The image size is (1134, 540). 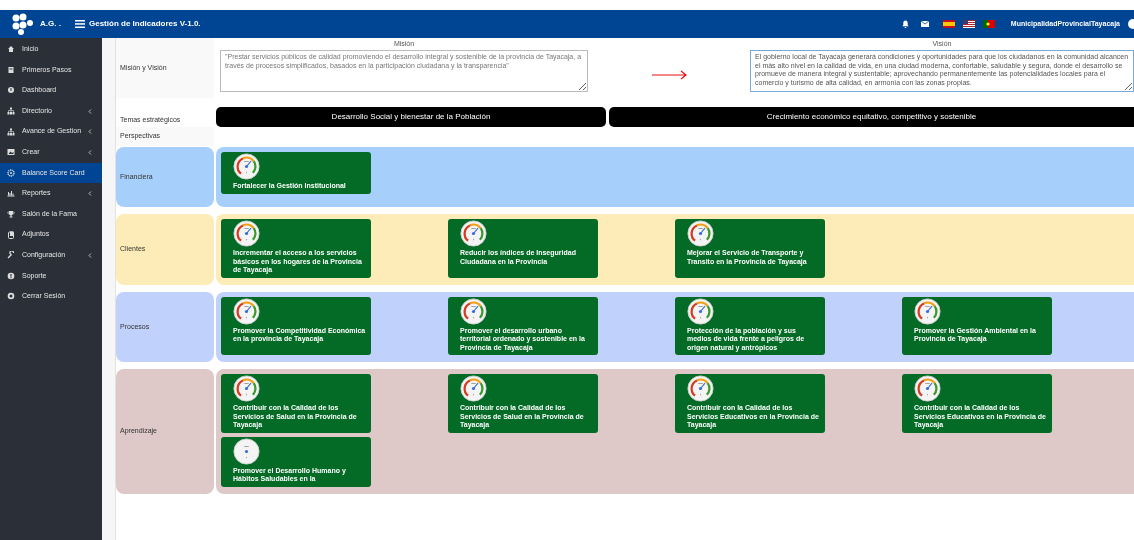 What do you see at coordinates (11, 193) in the screenshot?
I see `bar-chart-icon` at bounding box center [11, 193].